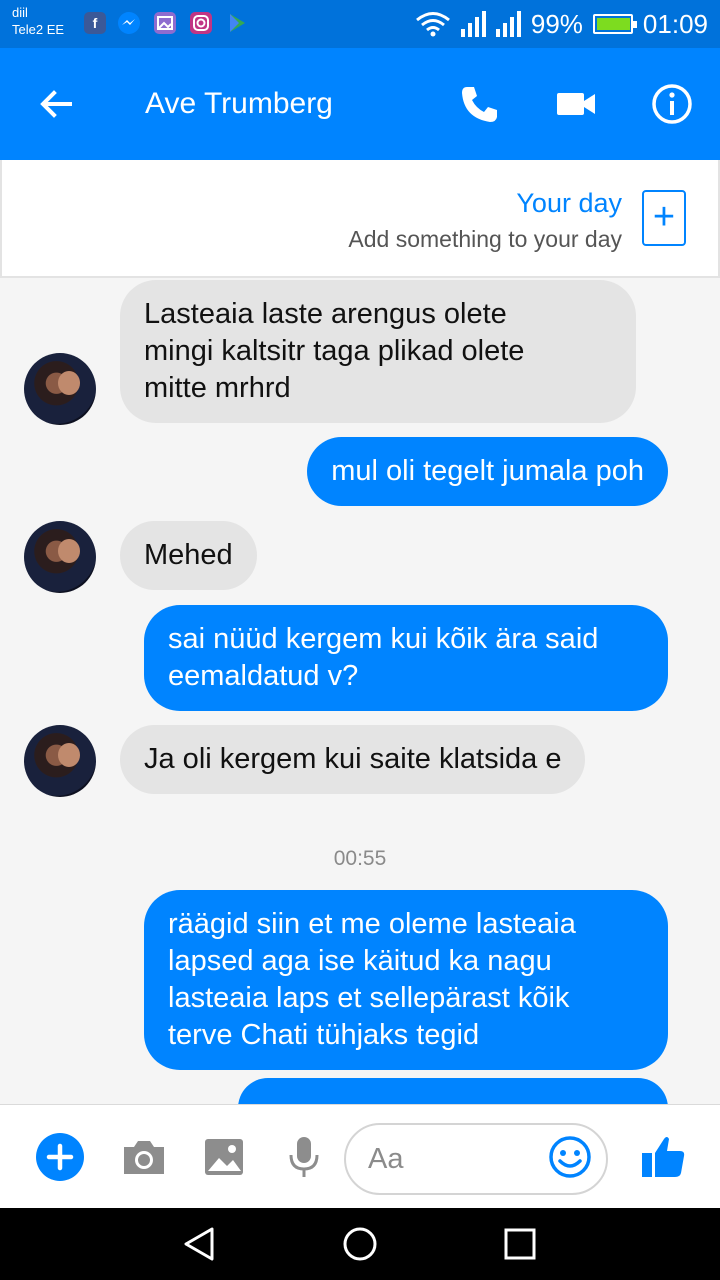 The image size is (720, 1280). Describe the element at coordinates (95, 23) in the screenshot. I see `facebook-icon: f` at that location.